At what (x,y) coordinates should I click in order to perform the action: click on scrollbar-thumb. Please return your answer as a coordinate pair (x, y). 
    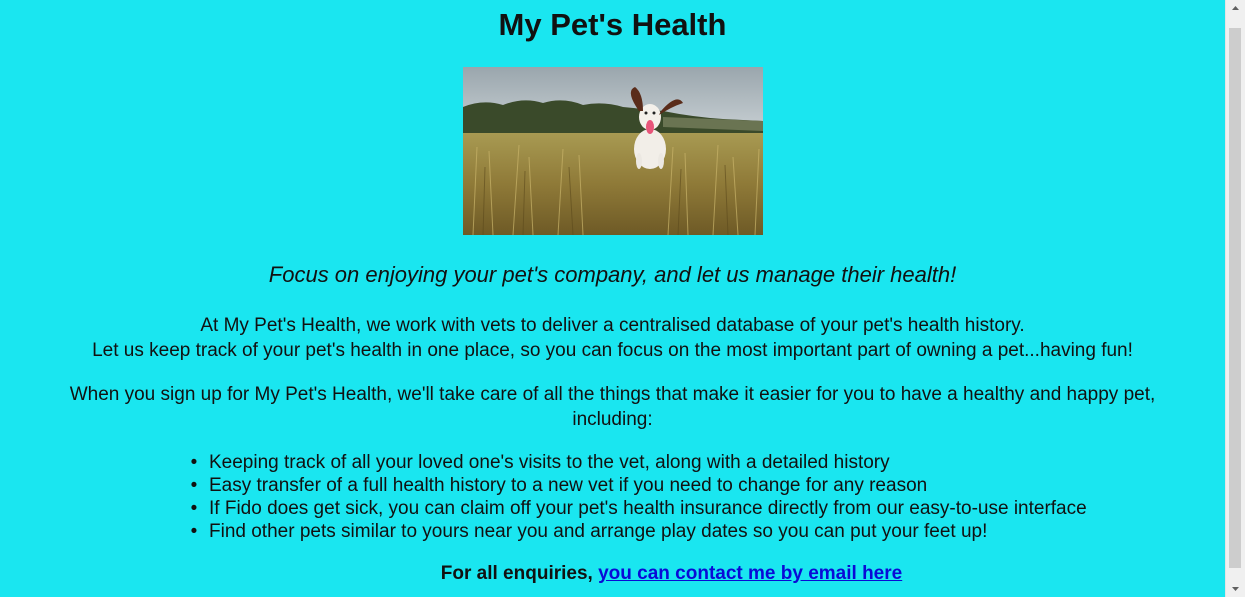
    Looking at the image, I should click on (1235, 298).